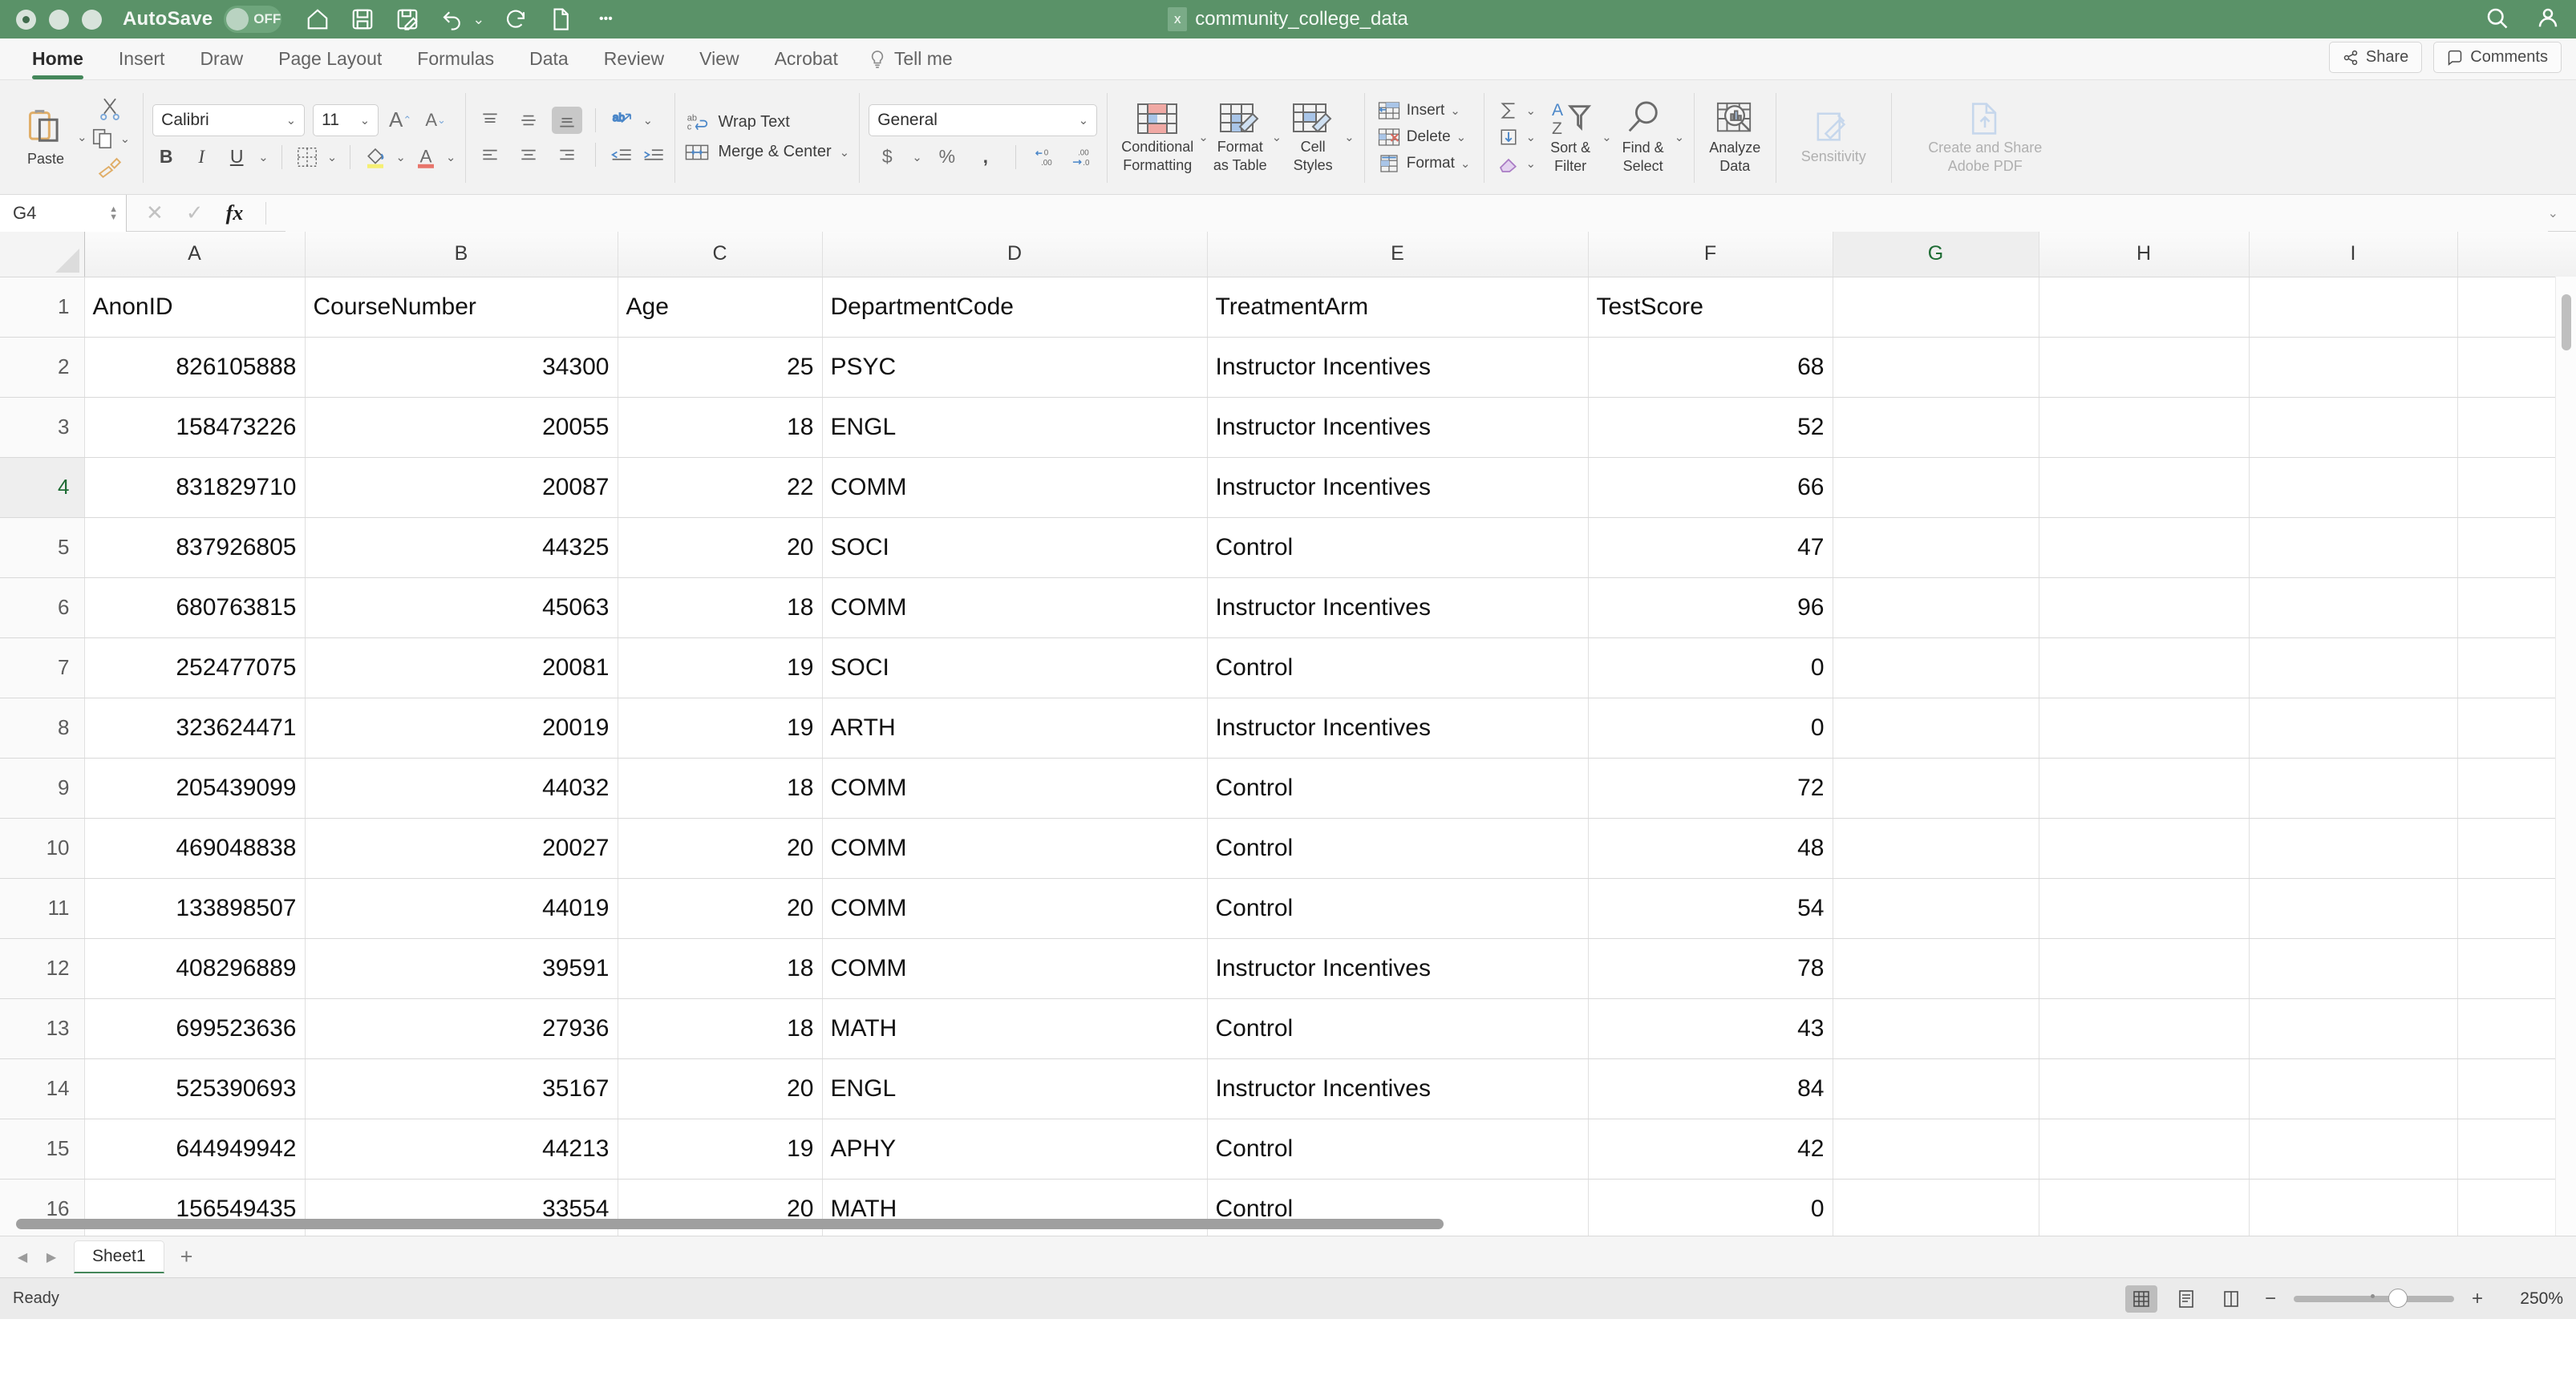  What do you see at coordinates (22, 1257) in the screenshot?
I see `previous-sheet-icon: ◀` at bounding box center [22, 1257].